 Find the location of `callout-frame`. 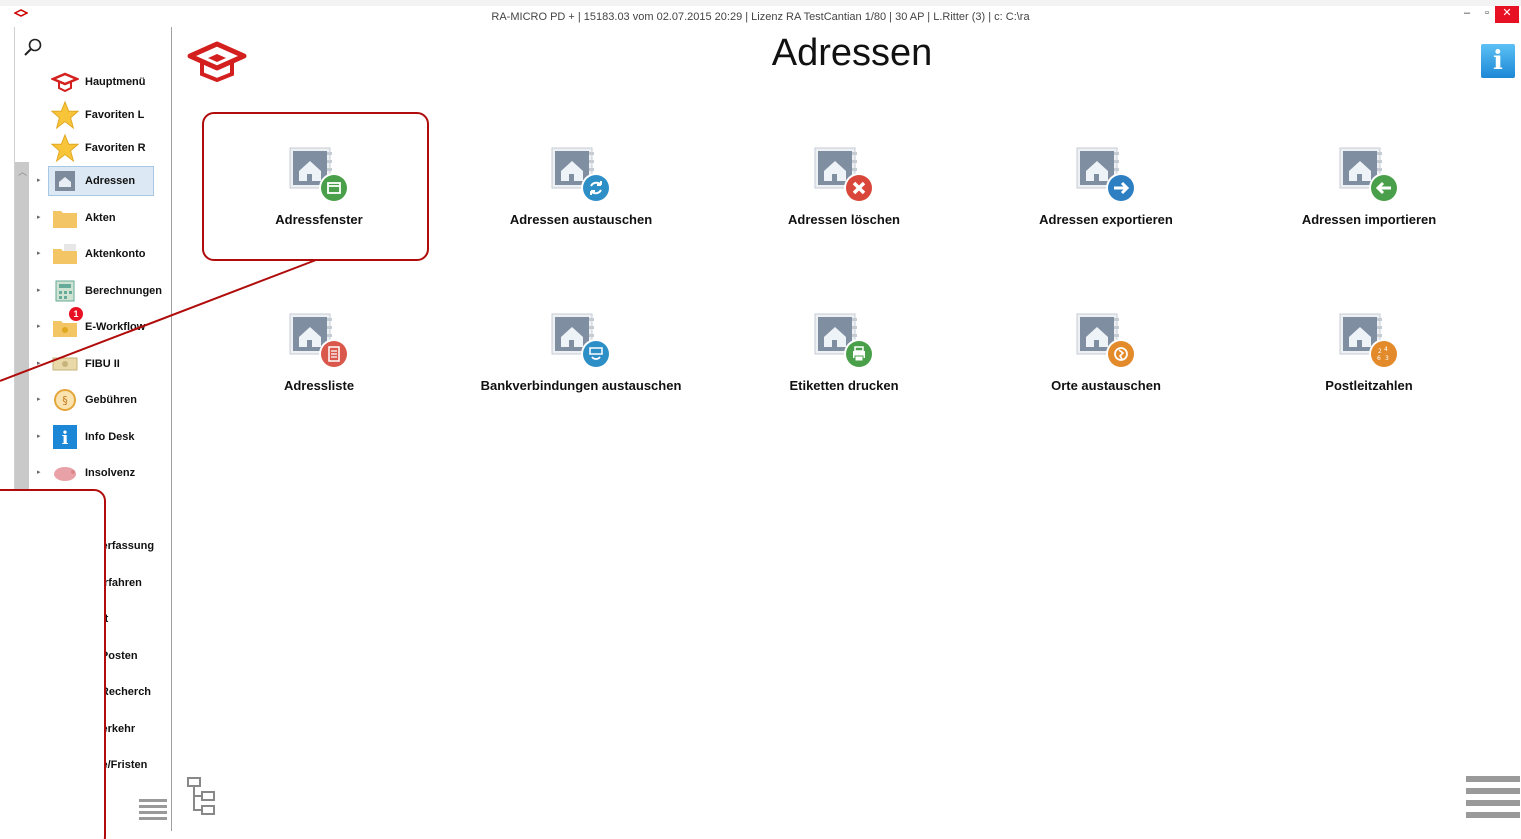

callout-frame is located at coordinates (53, 664).